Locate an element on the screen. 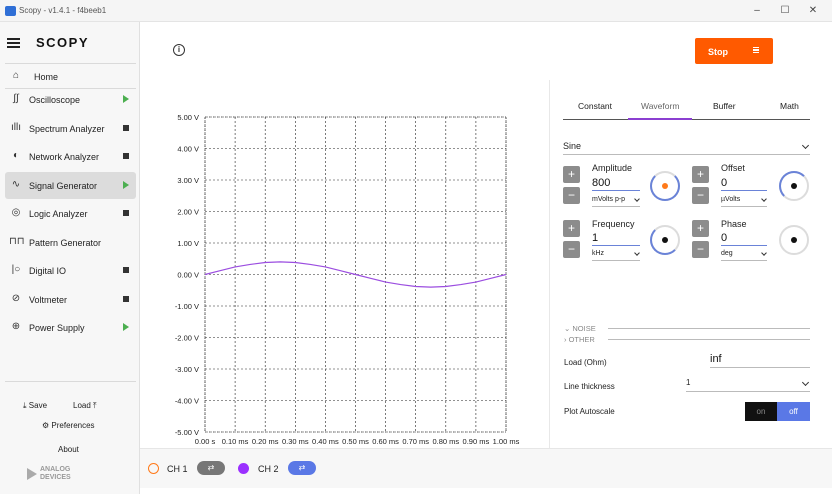 The image size is (832, 494). frequency-plus-button: + is located at coordinates (571, 228).